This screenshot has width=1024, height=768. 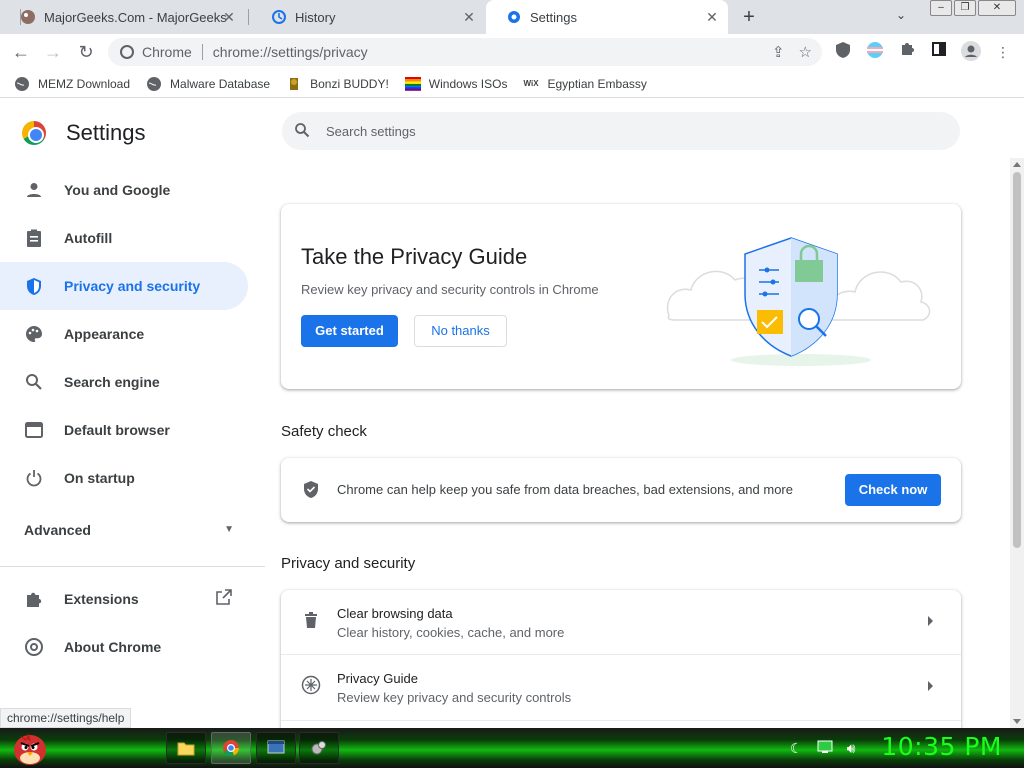 I want to click on scroll-up-arrow-icon, so click(x=1017, y=164).